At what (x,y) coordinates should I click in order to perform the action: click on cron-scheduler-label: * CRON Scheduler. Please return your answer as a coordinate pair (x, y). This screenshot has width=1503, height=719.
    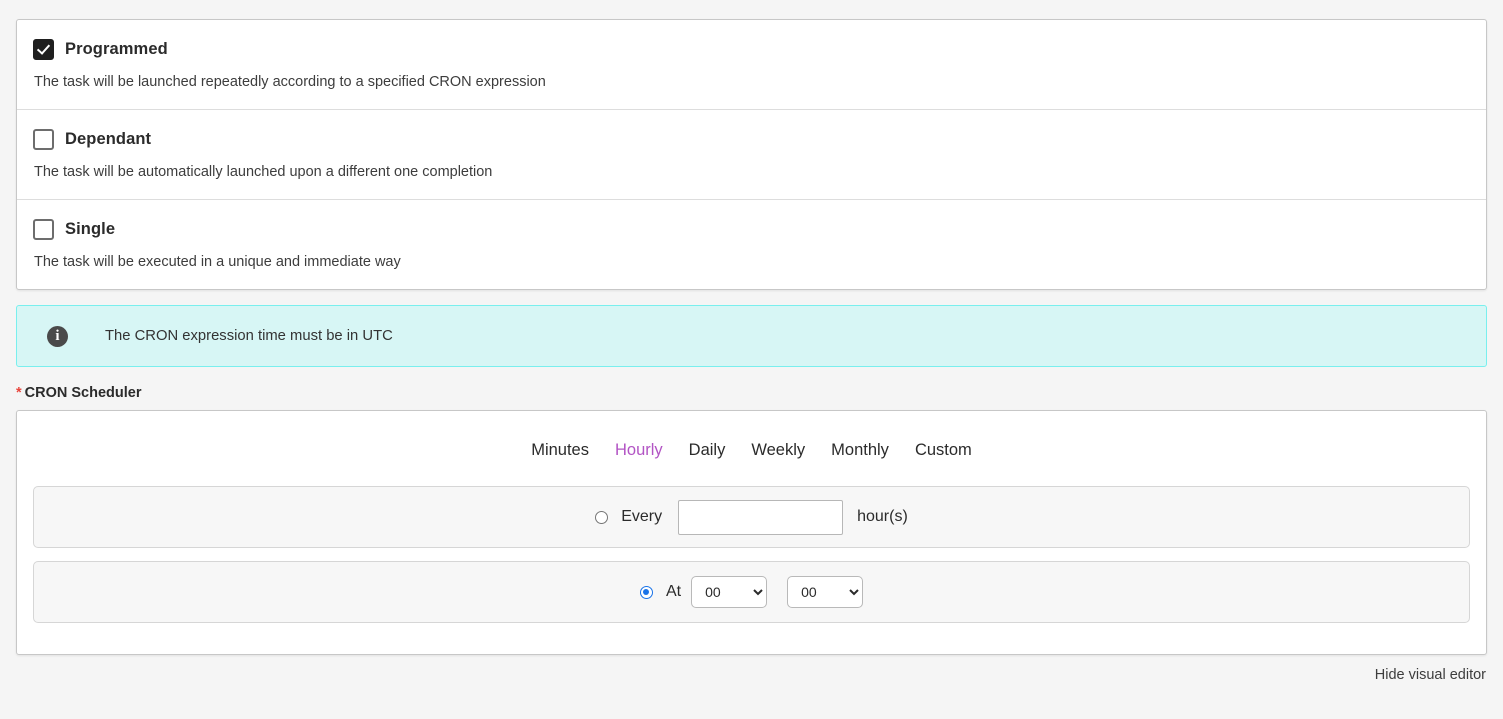
    Looking at the image, I should click on (751, 393).